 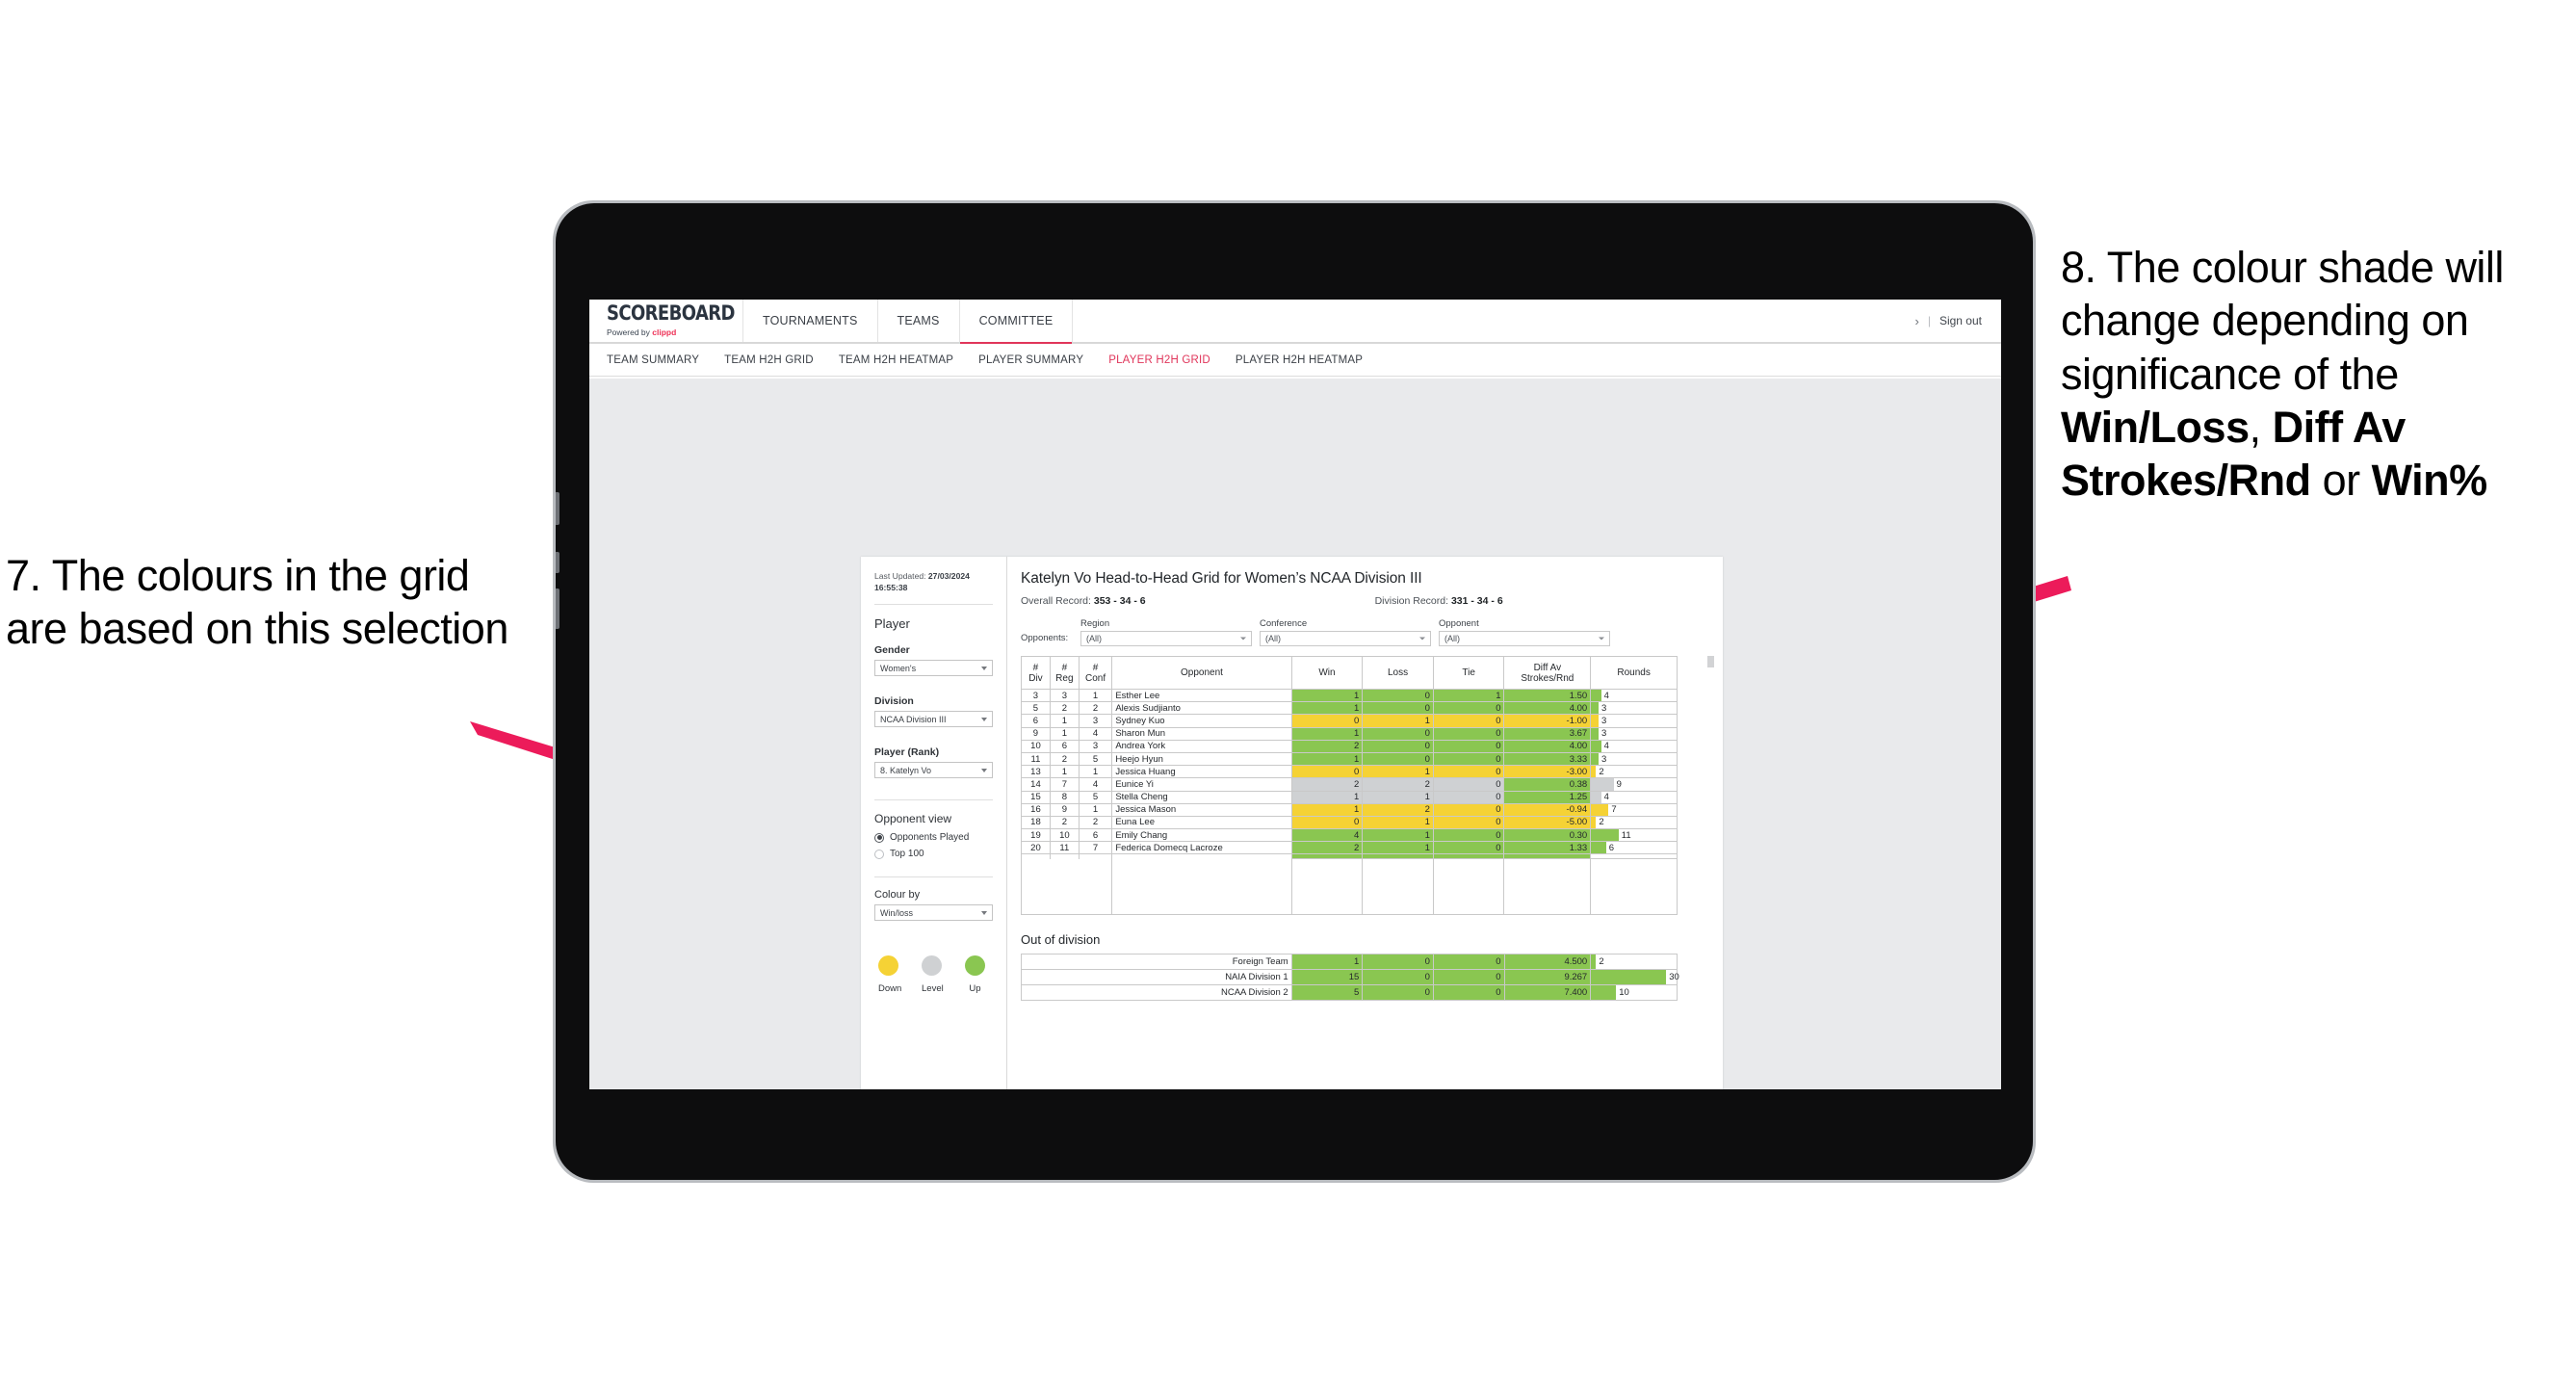 What do you see at coordinates (1095, 772) in the screenshot?
I see `cell-conf: 1` at bounding box center [1095, 772].